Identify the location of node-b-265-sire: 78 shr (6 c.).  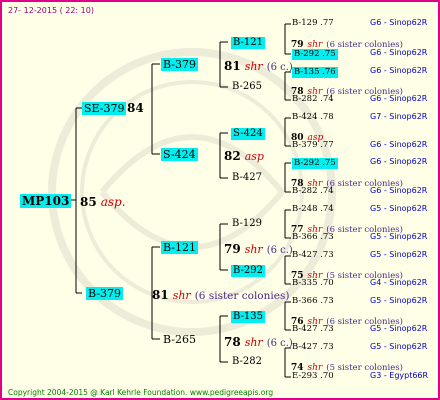
(258, 342).